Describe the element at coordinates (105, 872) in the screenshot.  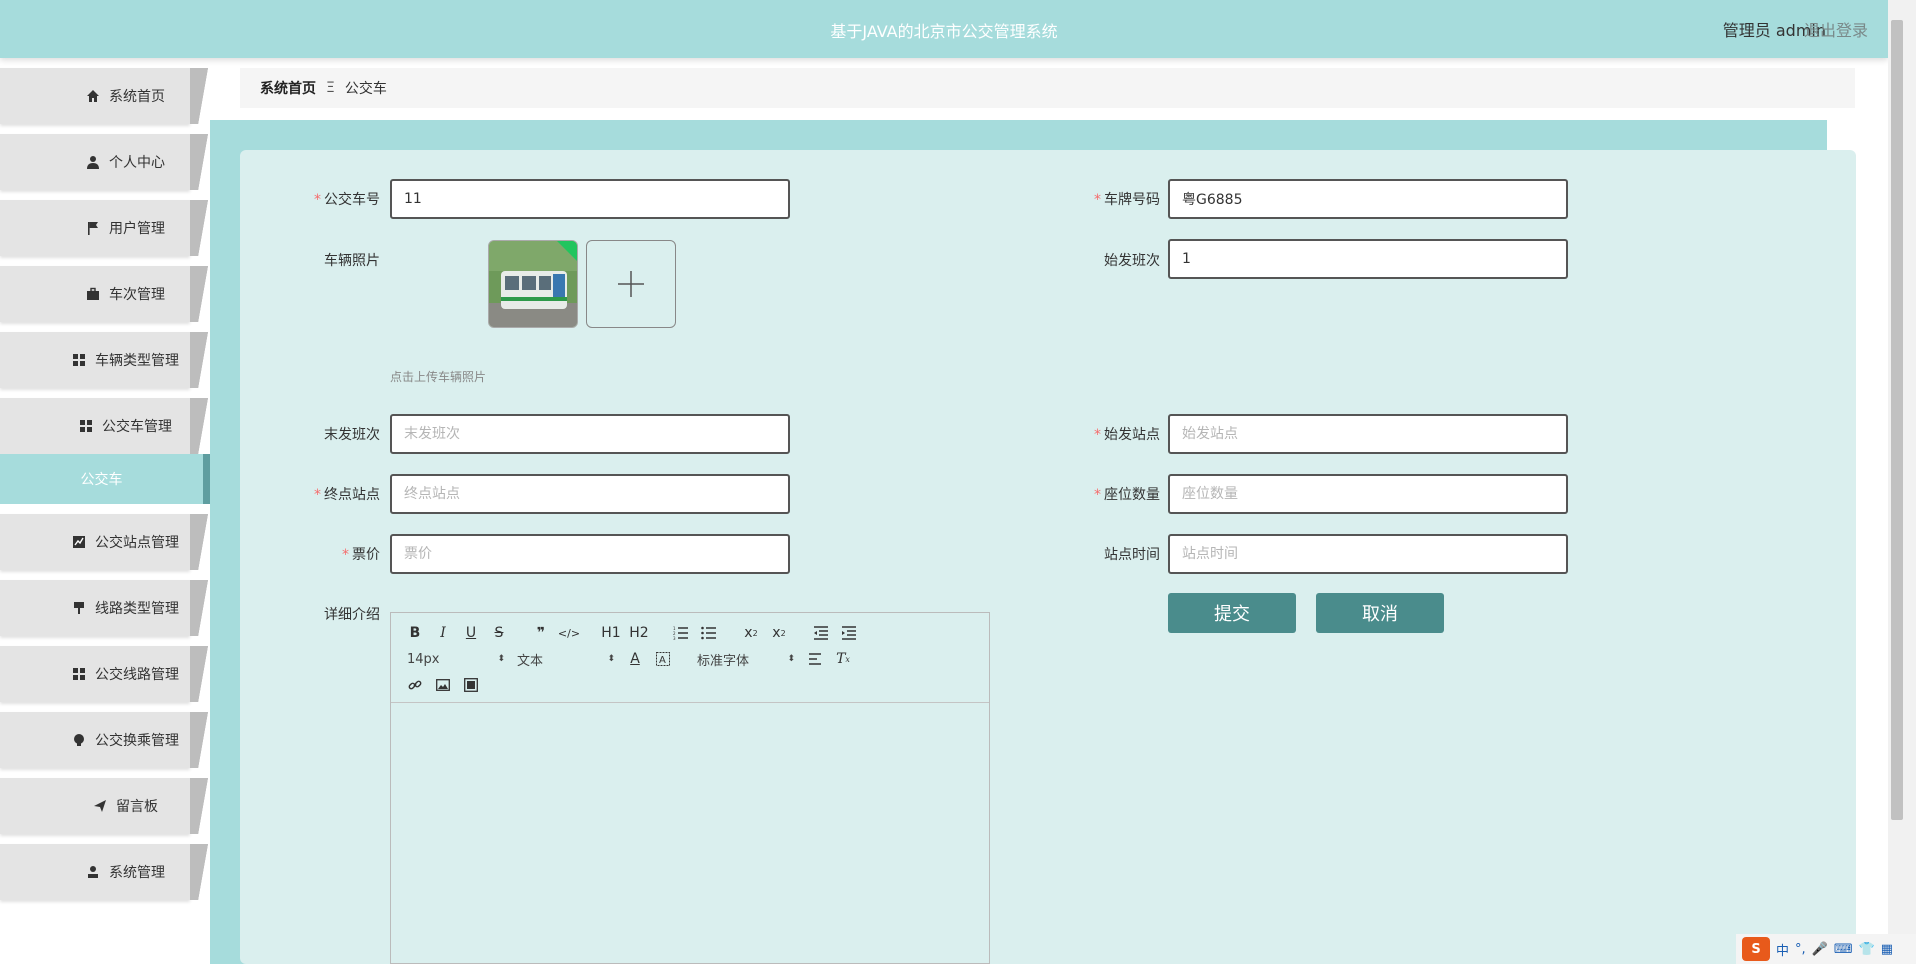
I see `sidebar-item-system: 系统管理` at that location.